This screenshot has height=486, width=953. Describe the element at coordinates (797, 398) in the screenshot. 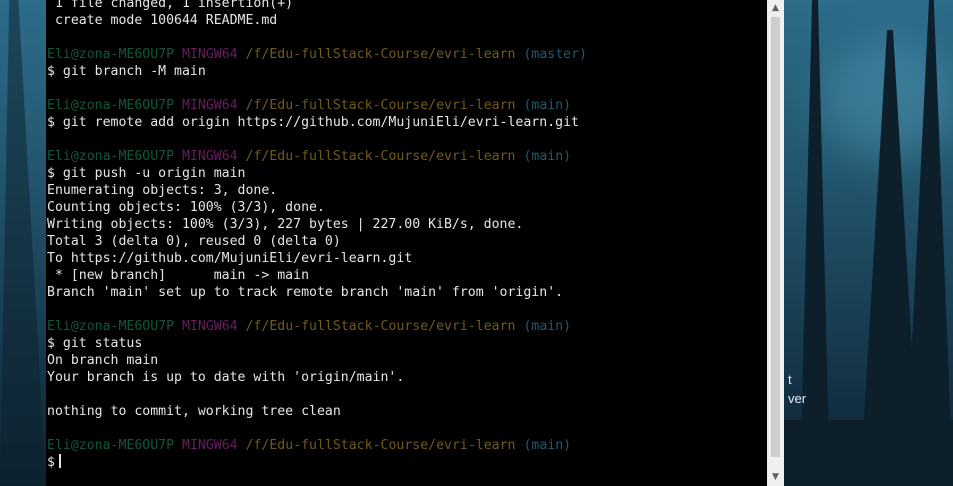

I see `desktop-icon-label: ver` at that location.